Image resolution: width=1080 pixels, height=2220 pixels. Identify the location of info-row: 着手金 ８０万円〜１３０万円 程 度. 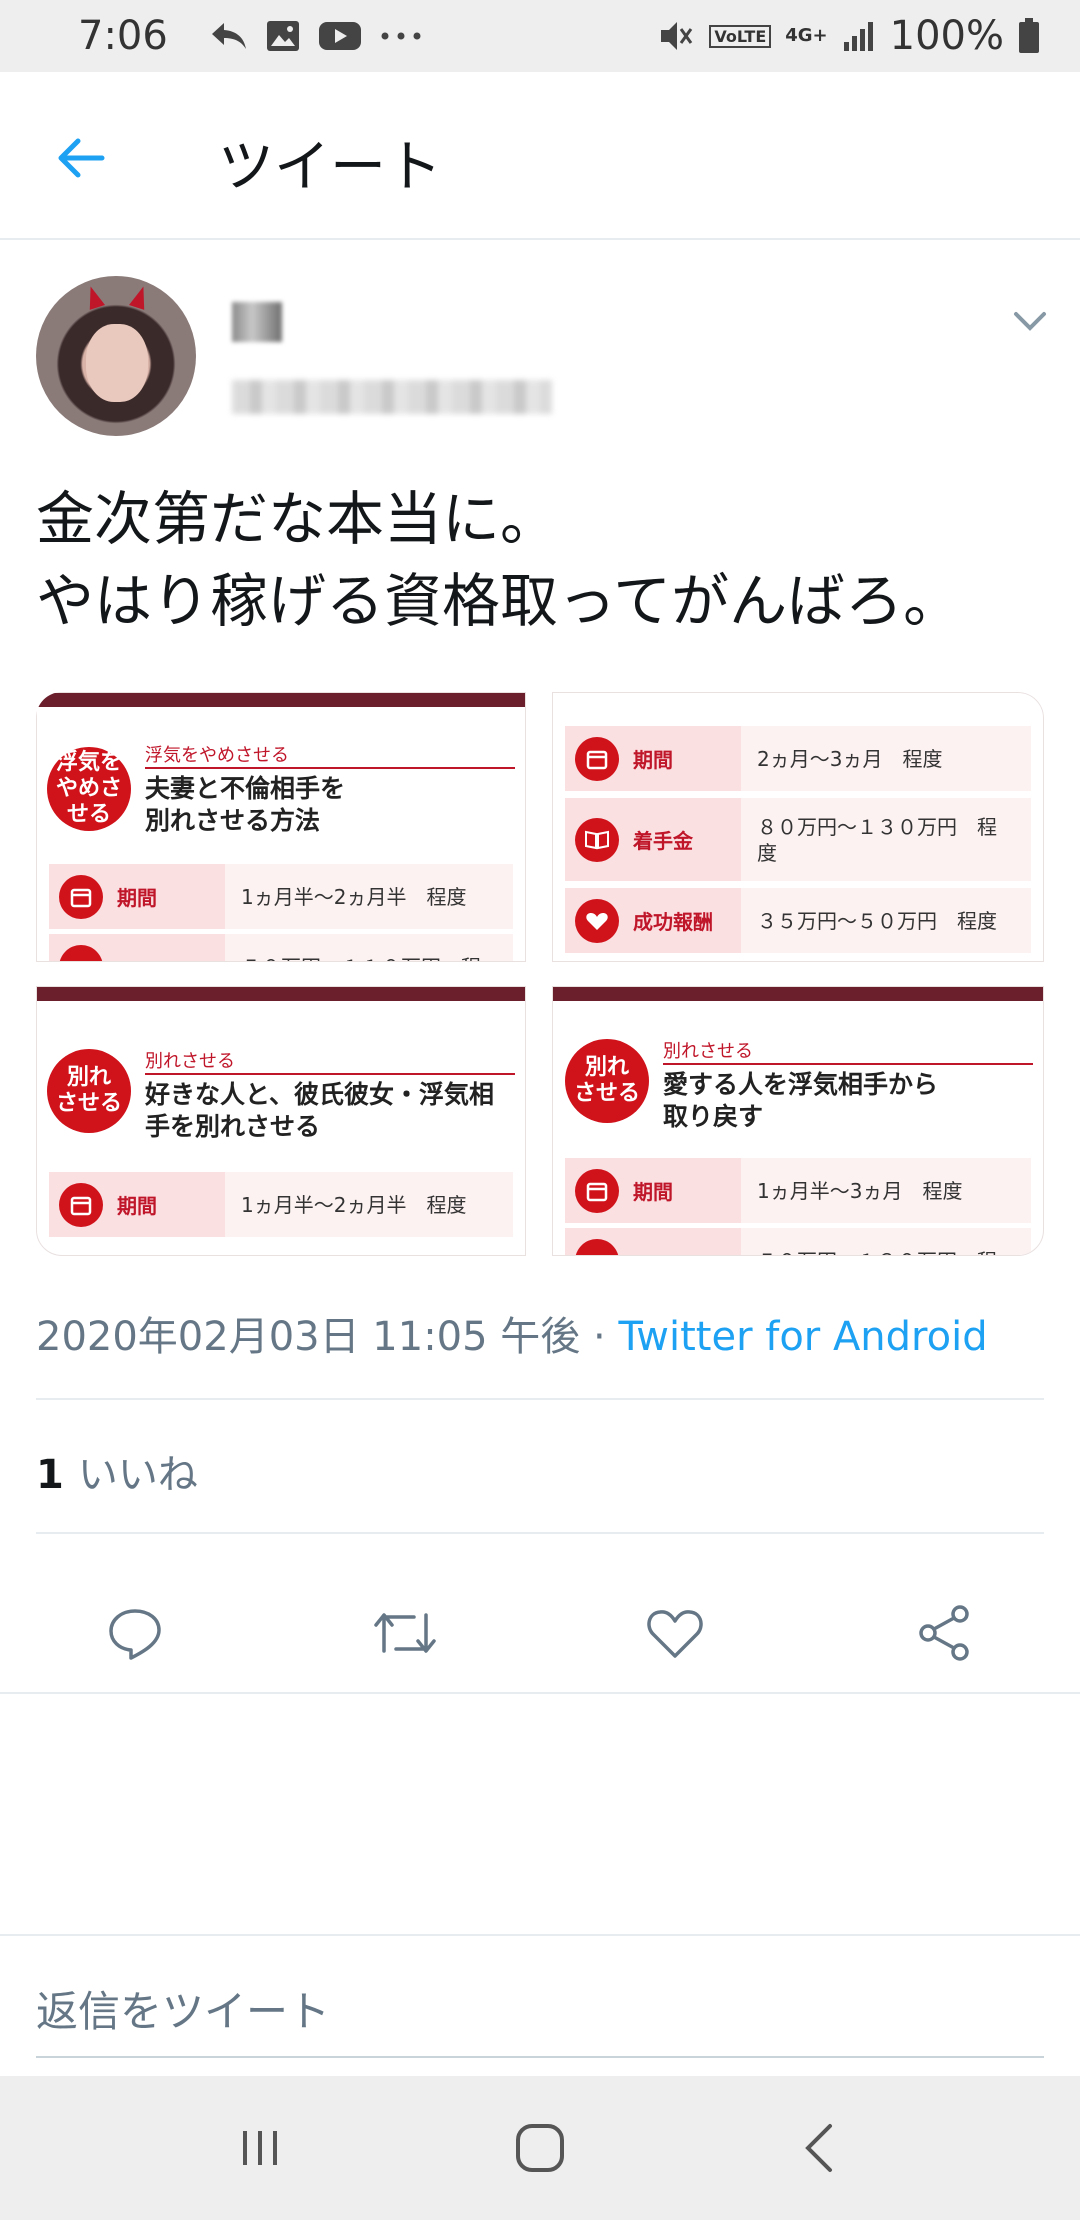
(798, 838).